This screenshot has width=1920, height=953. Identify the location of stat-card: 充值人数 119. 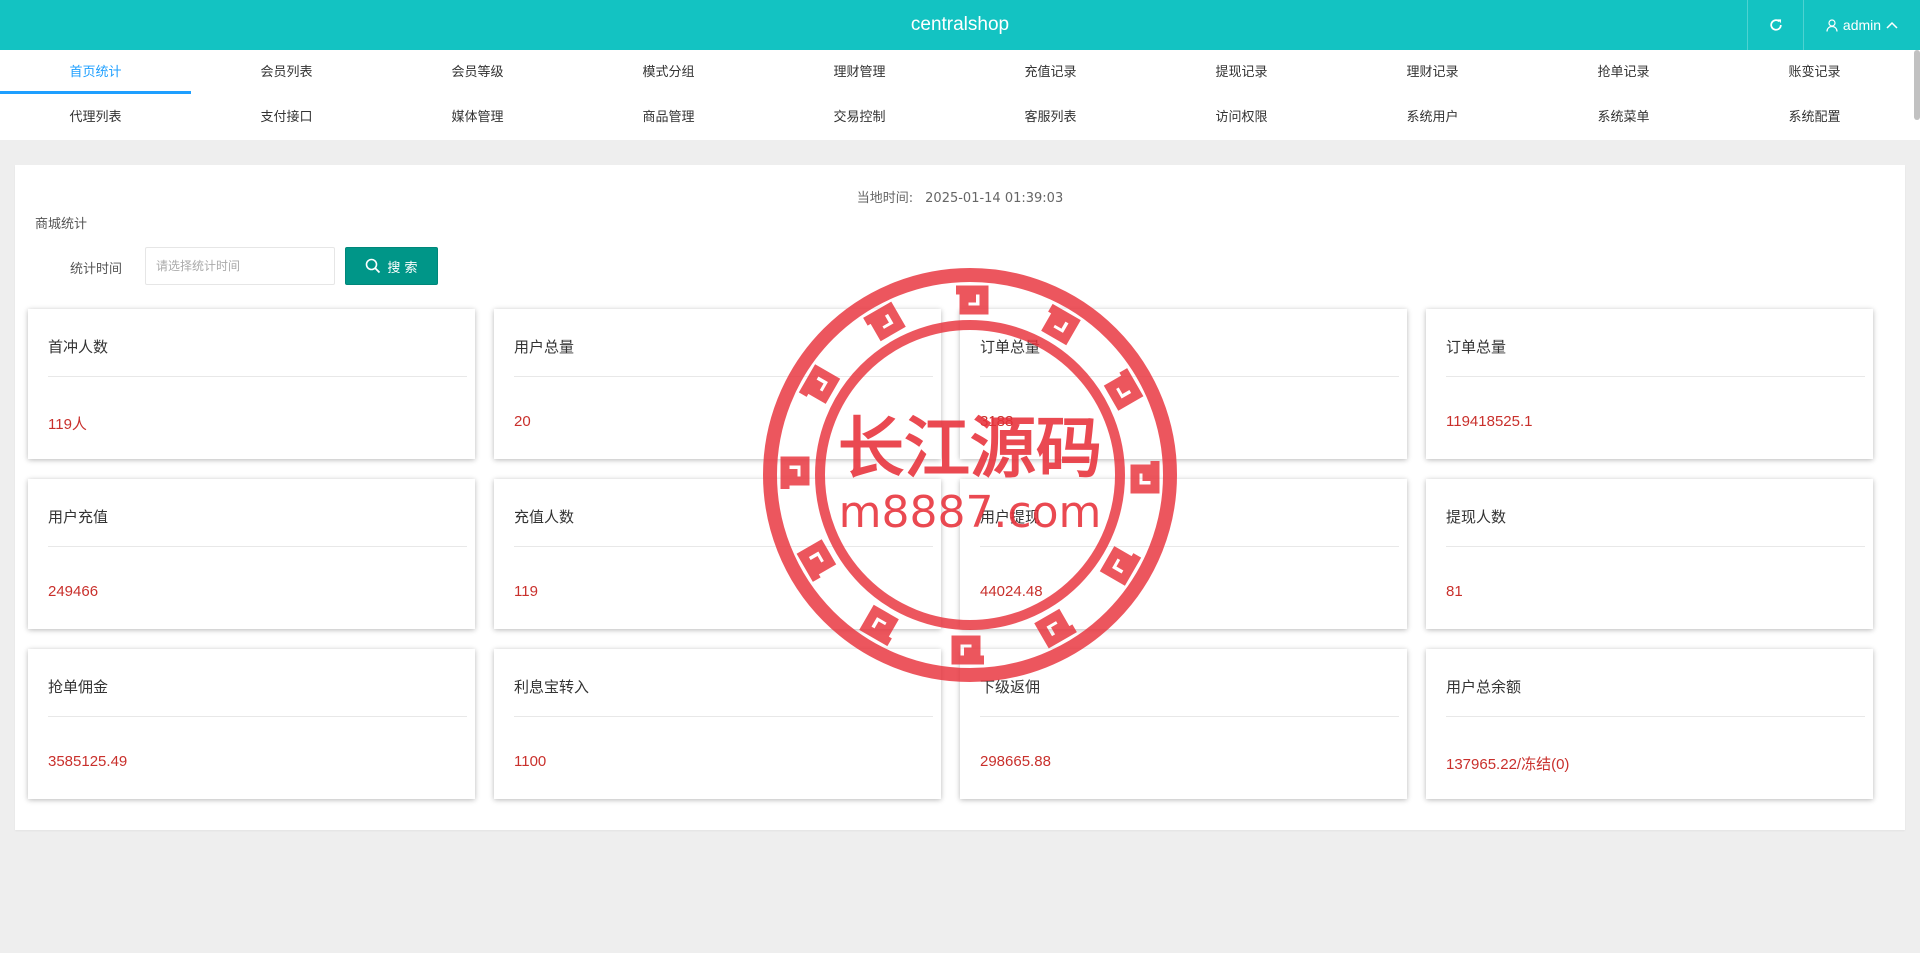
(717, 554).